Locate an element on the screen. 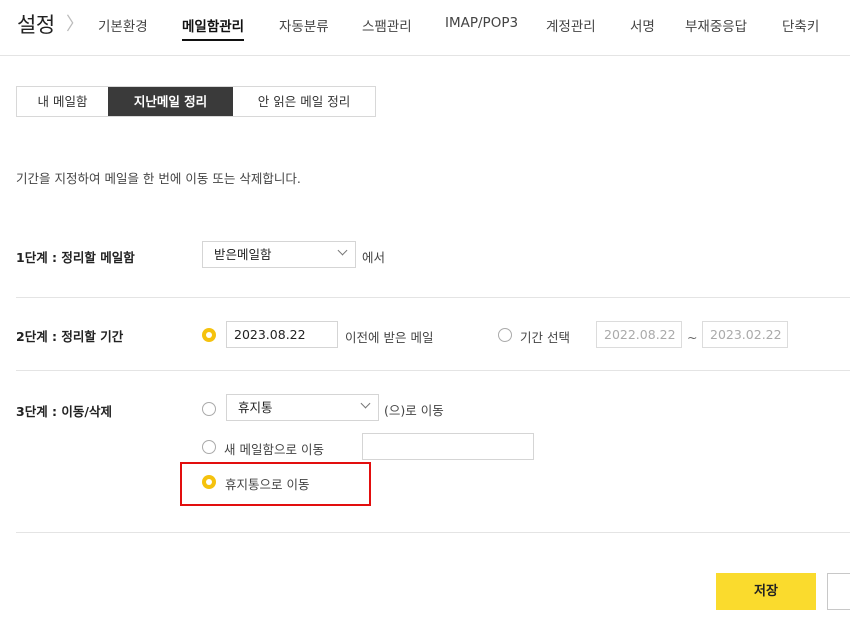  range-end-input: 2023.02.22 is located at coordinates (745, 334).